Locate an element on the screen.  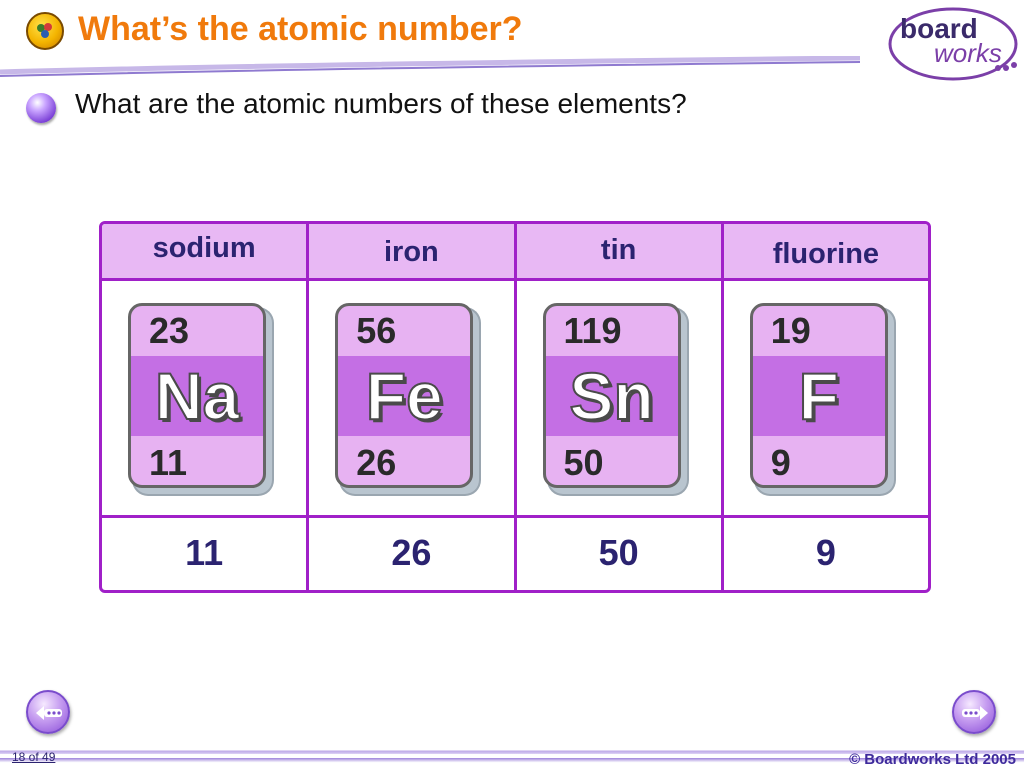
element-symbol: F is located at coordinates (819, 396).